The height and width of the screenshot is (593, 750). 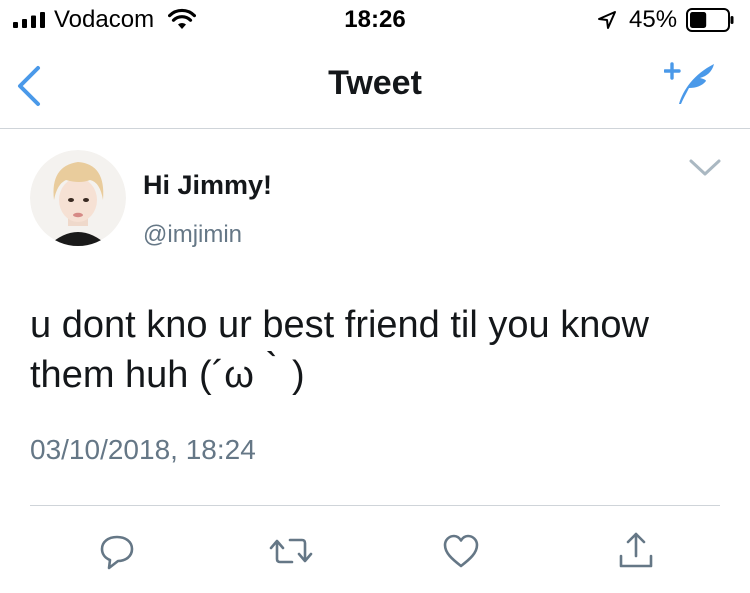 I want to click on retweet-icon, so click(x=291, y=551).